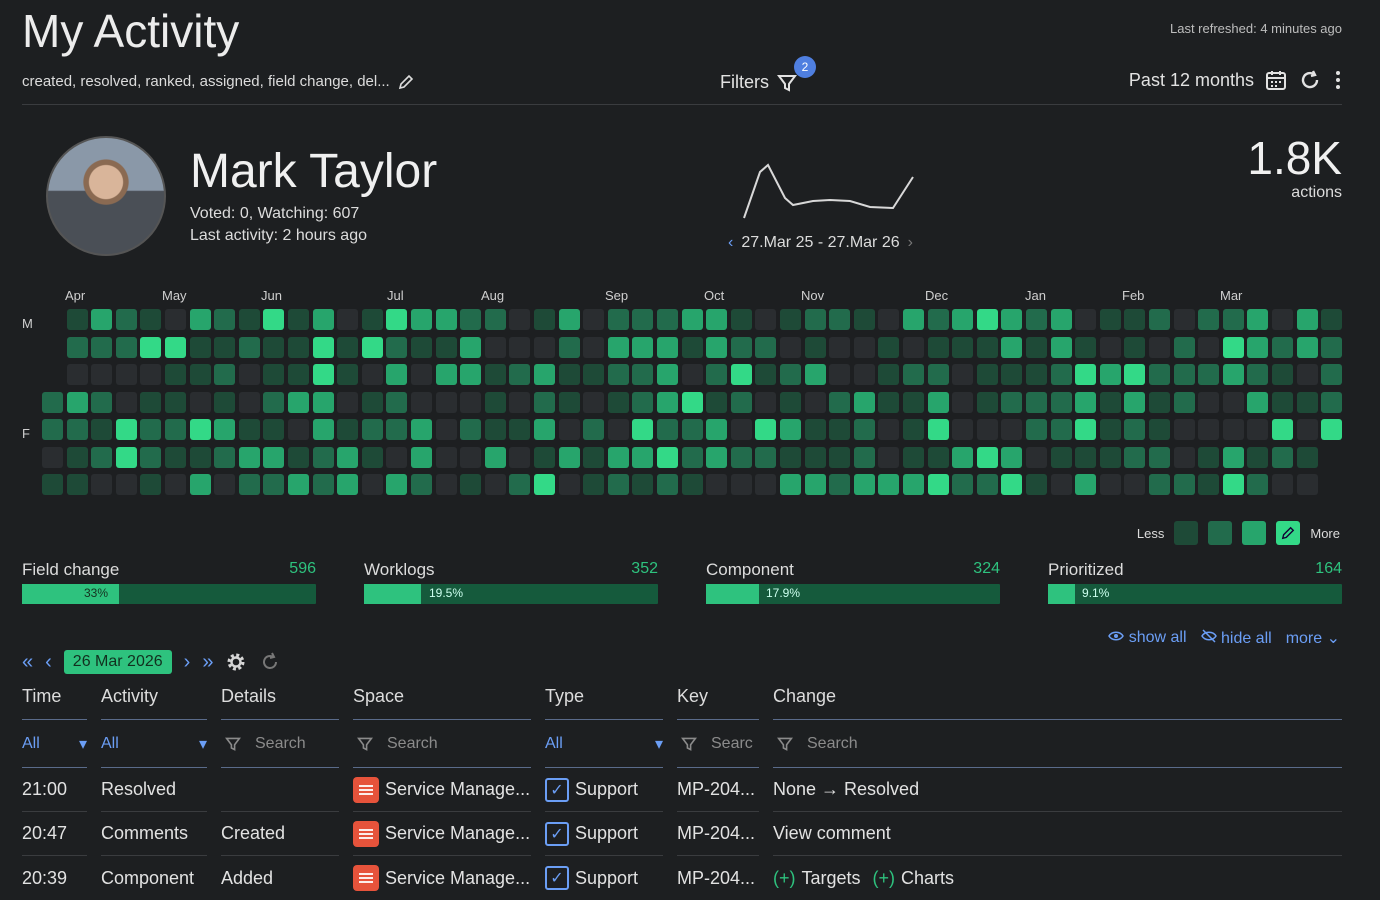  I want to click on change-search-input: Search, so click(1057, 744).